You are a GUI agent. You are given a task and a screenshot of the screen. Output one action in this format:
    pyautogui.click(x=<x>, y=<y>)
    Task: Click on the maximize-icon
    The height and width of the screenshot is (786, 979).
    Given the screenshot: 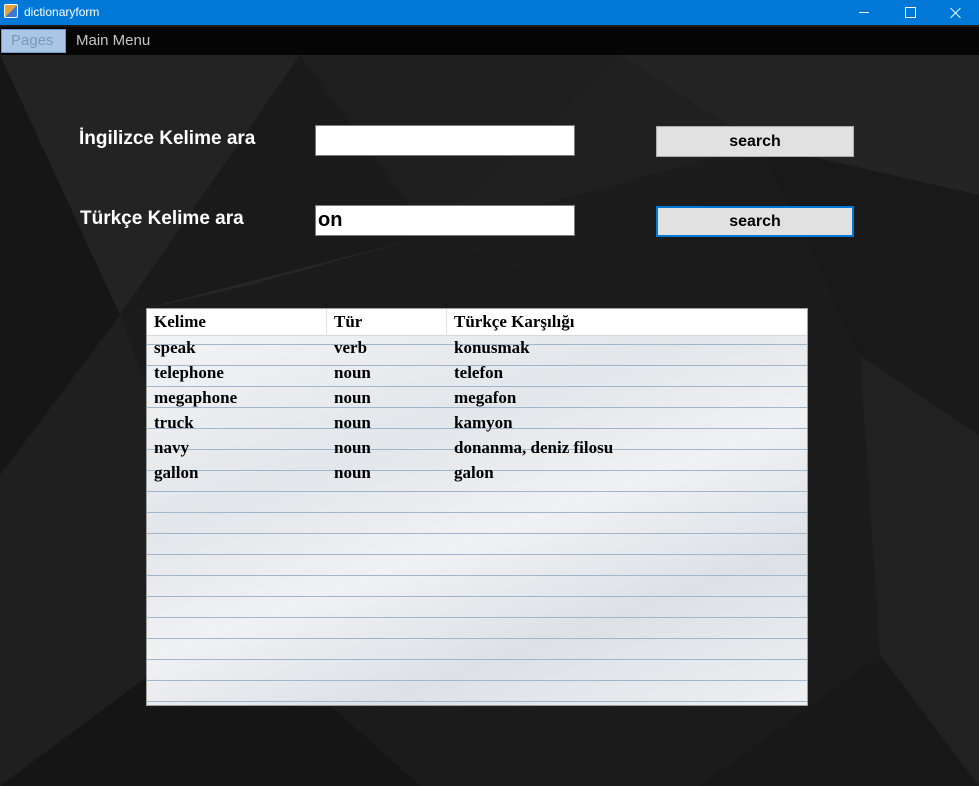 What is the action you would take?
    pyautogui.click(x=910, y=12)
    